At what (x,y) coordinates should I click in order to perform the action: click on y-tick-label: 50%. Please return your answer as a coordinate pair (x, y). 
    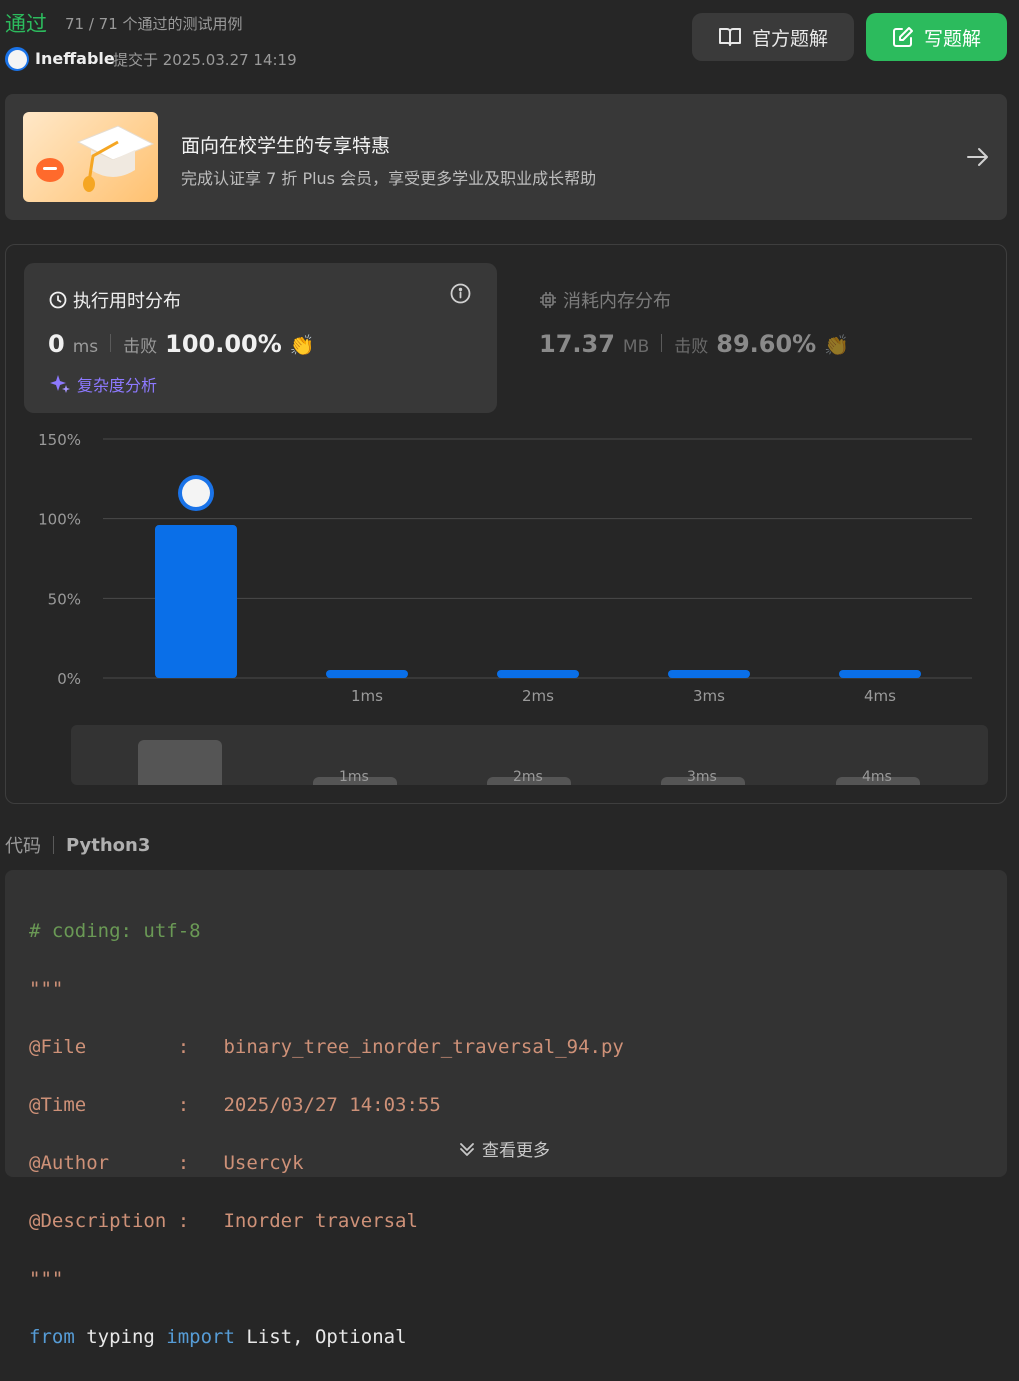
    Looking at the image, I should click on (64, 599).